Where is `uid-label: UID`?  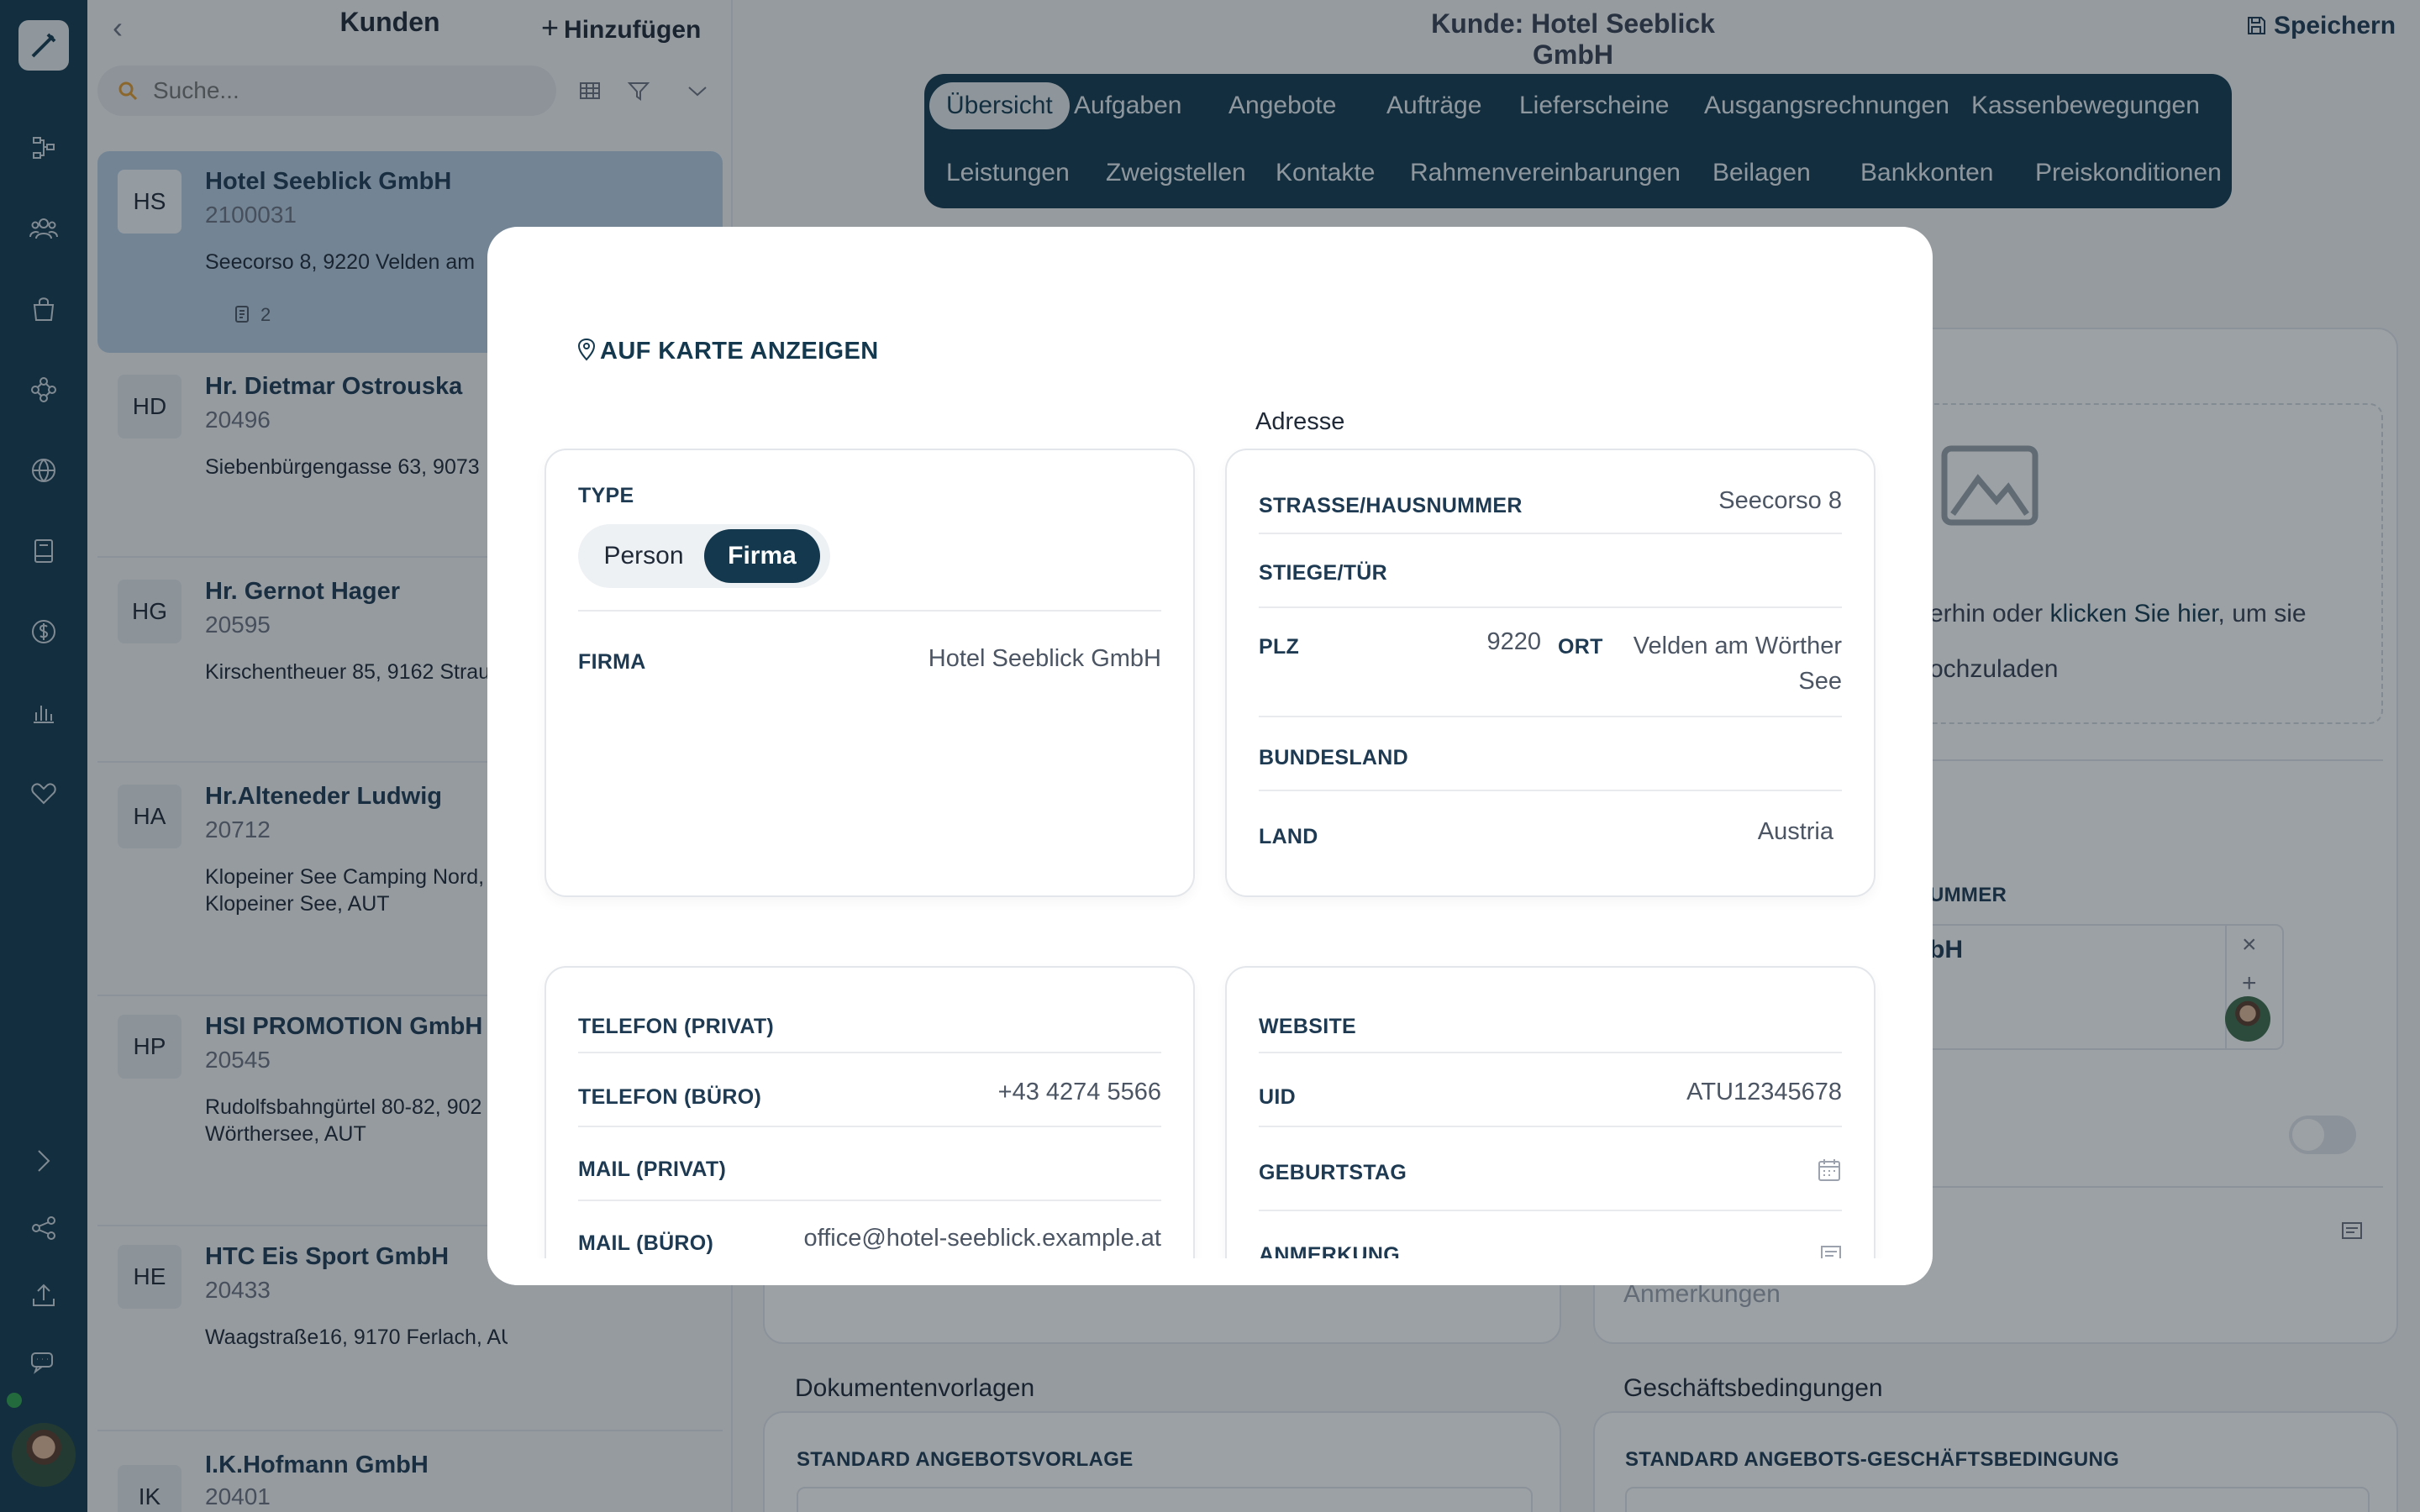 uid-label: UID is located at coordinates (1277, 1097).